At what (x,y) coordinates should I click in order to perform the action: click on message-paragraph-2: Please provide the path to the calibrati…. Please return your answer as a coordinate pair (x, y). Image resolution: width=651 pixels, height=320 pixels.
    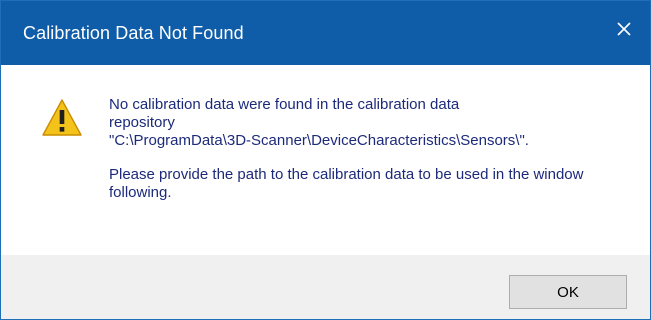
    Looking at the image, I should click on (346, 183).